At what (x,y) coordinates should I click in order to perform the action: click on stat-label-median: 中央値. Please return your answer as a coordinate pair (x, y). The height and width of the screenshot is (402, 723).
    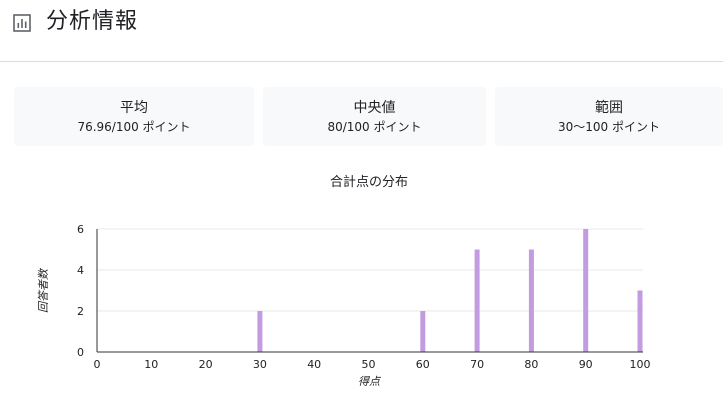
    Looking at the image, I should click on (374, 108).